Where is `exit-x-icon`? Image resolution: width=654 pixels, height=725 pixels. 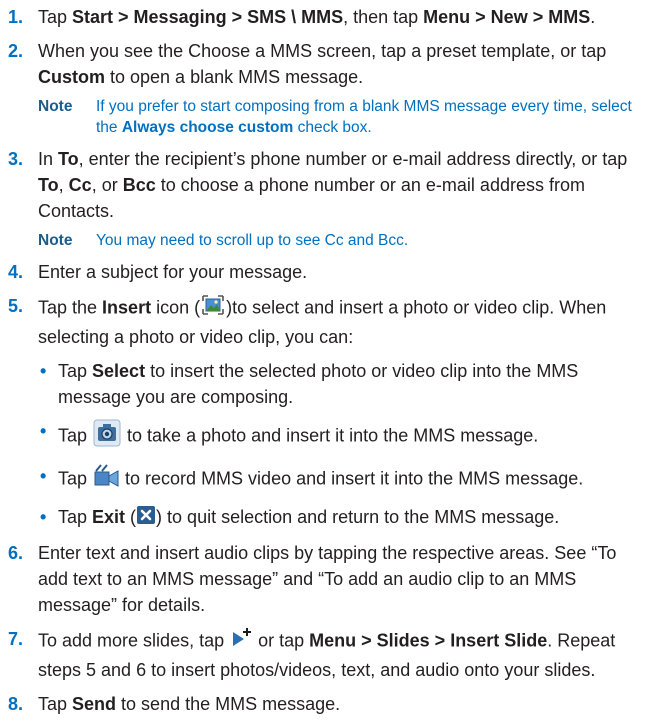
exit-x-icon is located at coordinates (146, 518).